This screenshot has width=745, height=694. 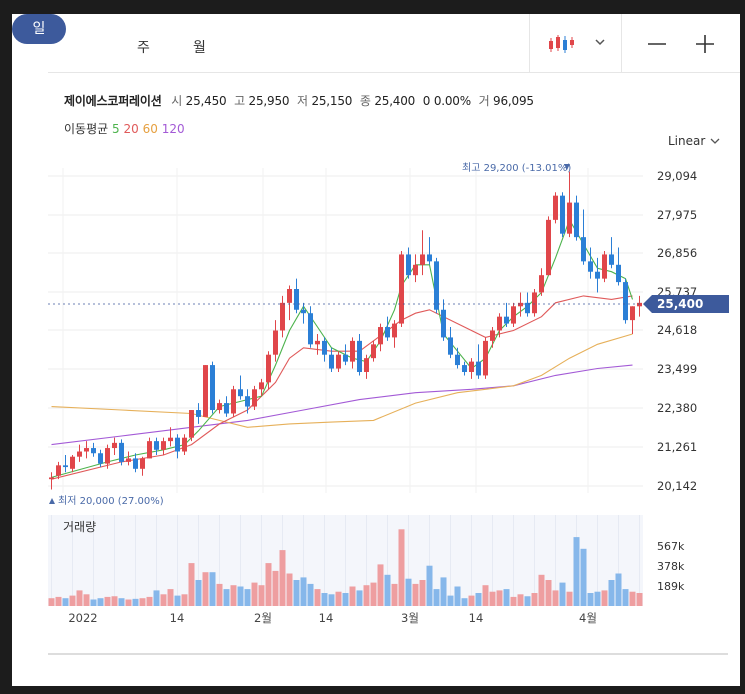 I want to click on price-tick-label: 27,975, so click(x=677, y=215).